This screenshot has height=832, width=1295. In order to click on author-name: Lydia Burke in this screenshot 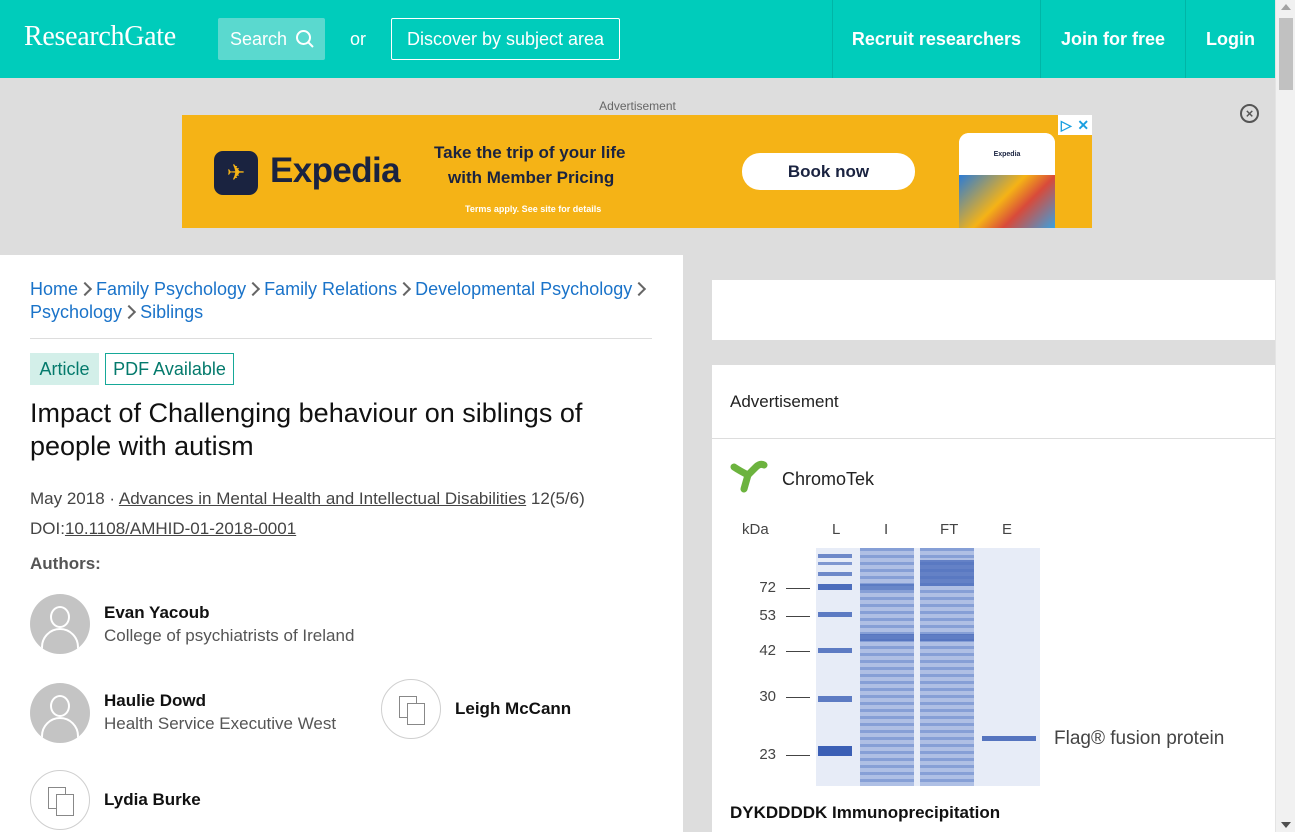, I will do `click(152, 800)`.